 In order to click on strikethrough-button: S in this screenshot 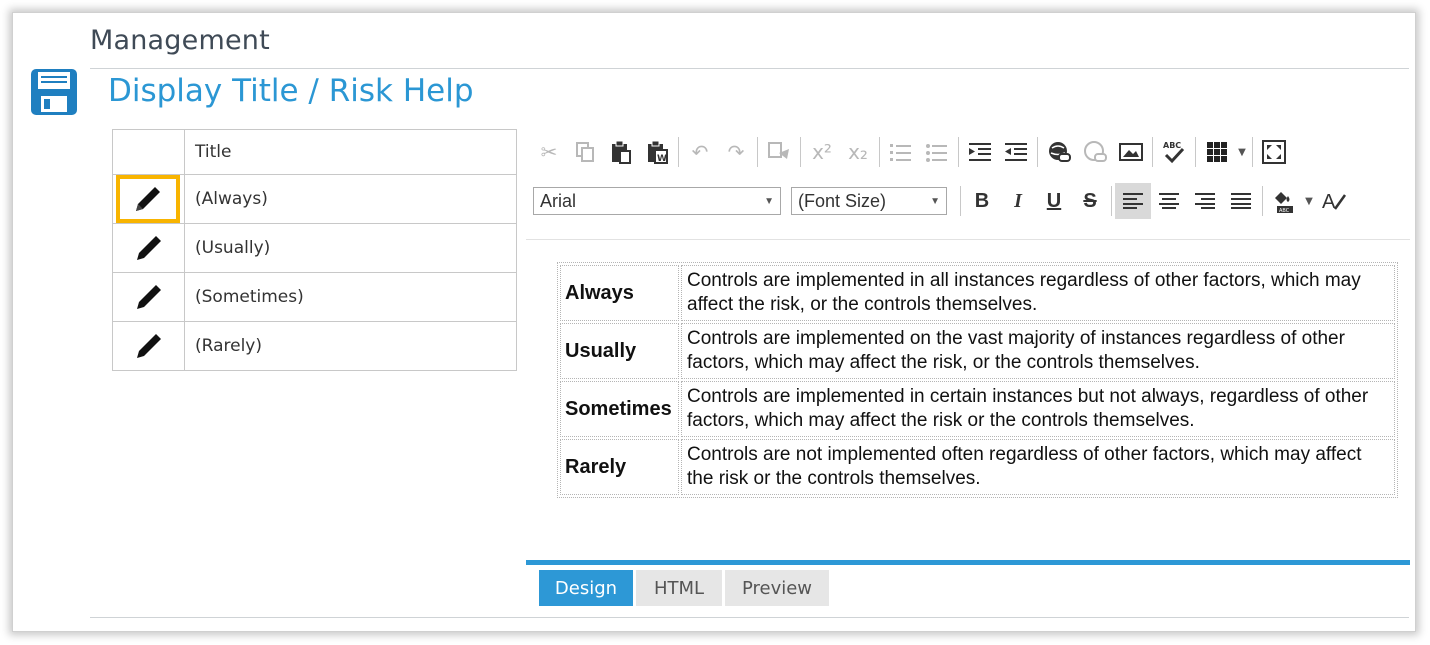, I will do `click(1090, 201)`.